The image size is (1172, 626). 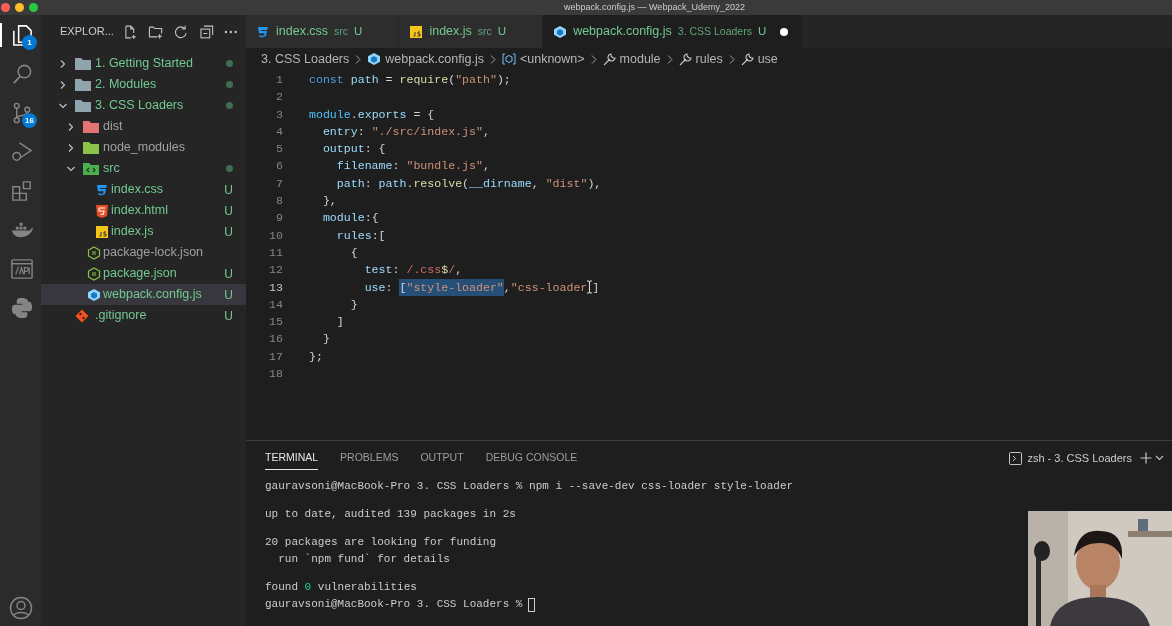 I want to click on tree-item: package-lock.json, so click(x=143, y=252).